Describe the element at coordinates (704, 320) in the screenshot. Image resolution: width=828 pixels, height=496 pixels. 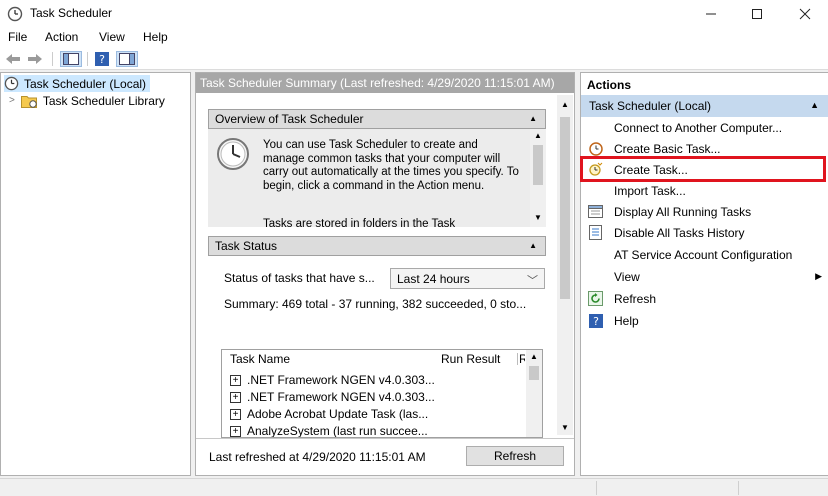
I see `action-help: ? Help` at that location.